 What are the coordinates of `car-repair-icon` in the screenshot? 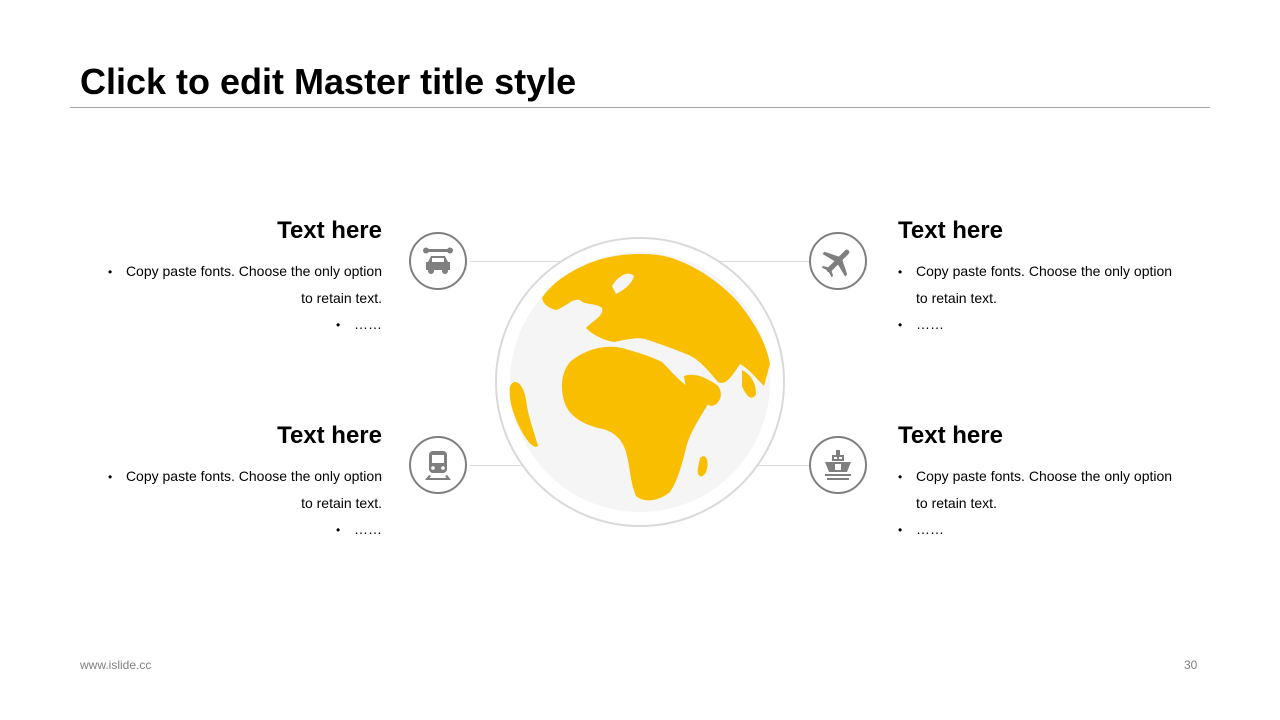 It's located at (438, 261).